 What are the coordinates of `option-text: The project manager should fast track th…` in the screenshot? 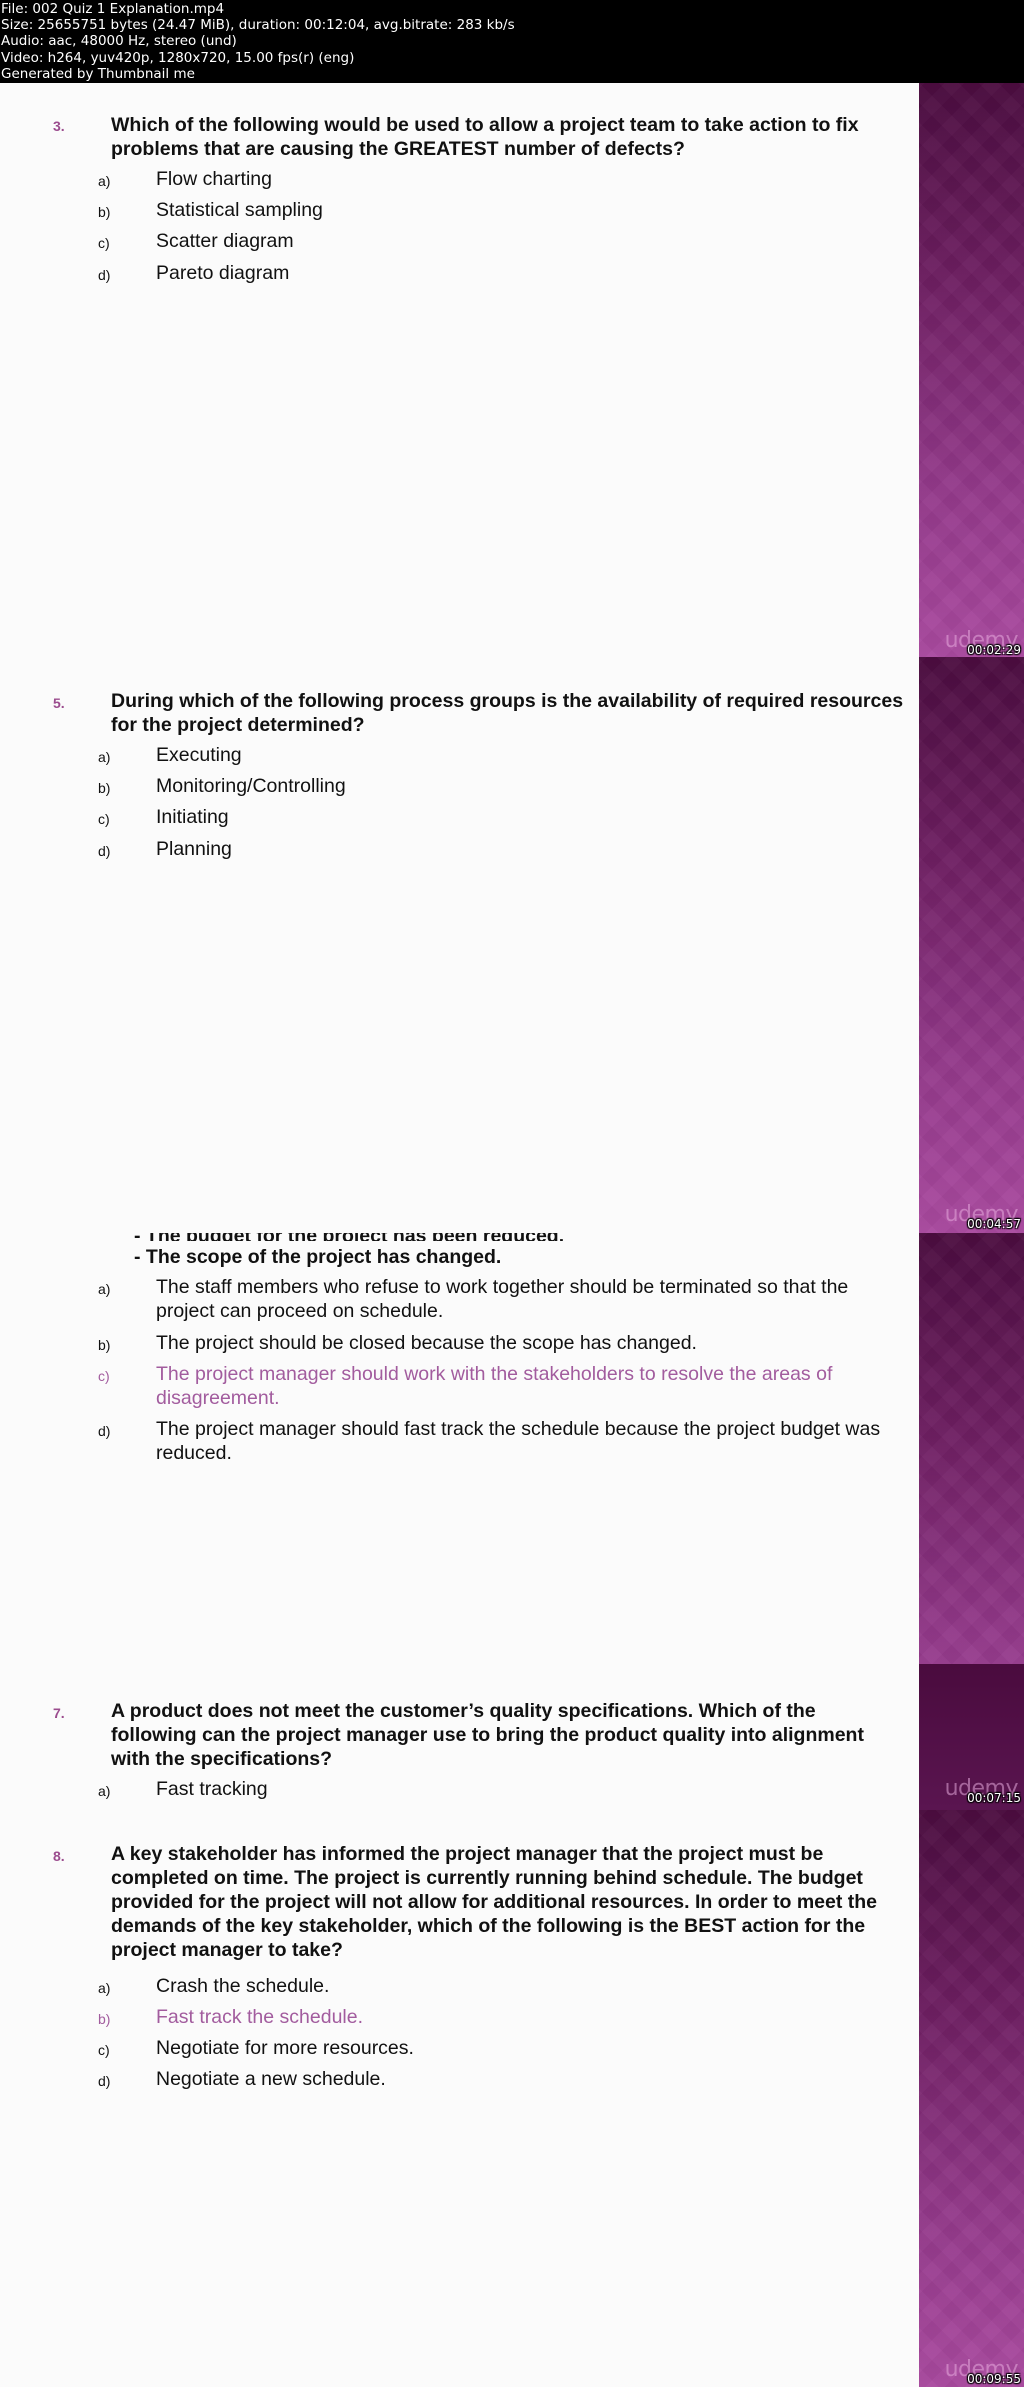 It's located at (526, 1441).